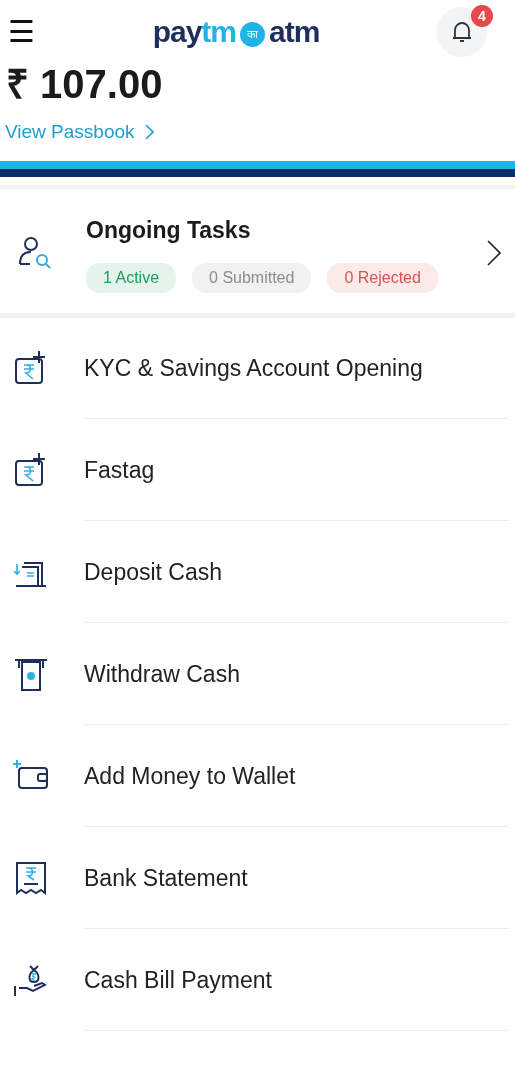 Image resolution: width=515 pixels, height=1073 pixels. Describe the element at coordinates (257, 369) in the screenshot. I see `menu-item: KYC & Savings Account Opening` at that location.